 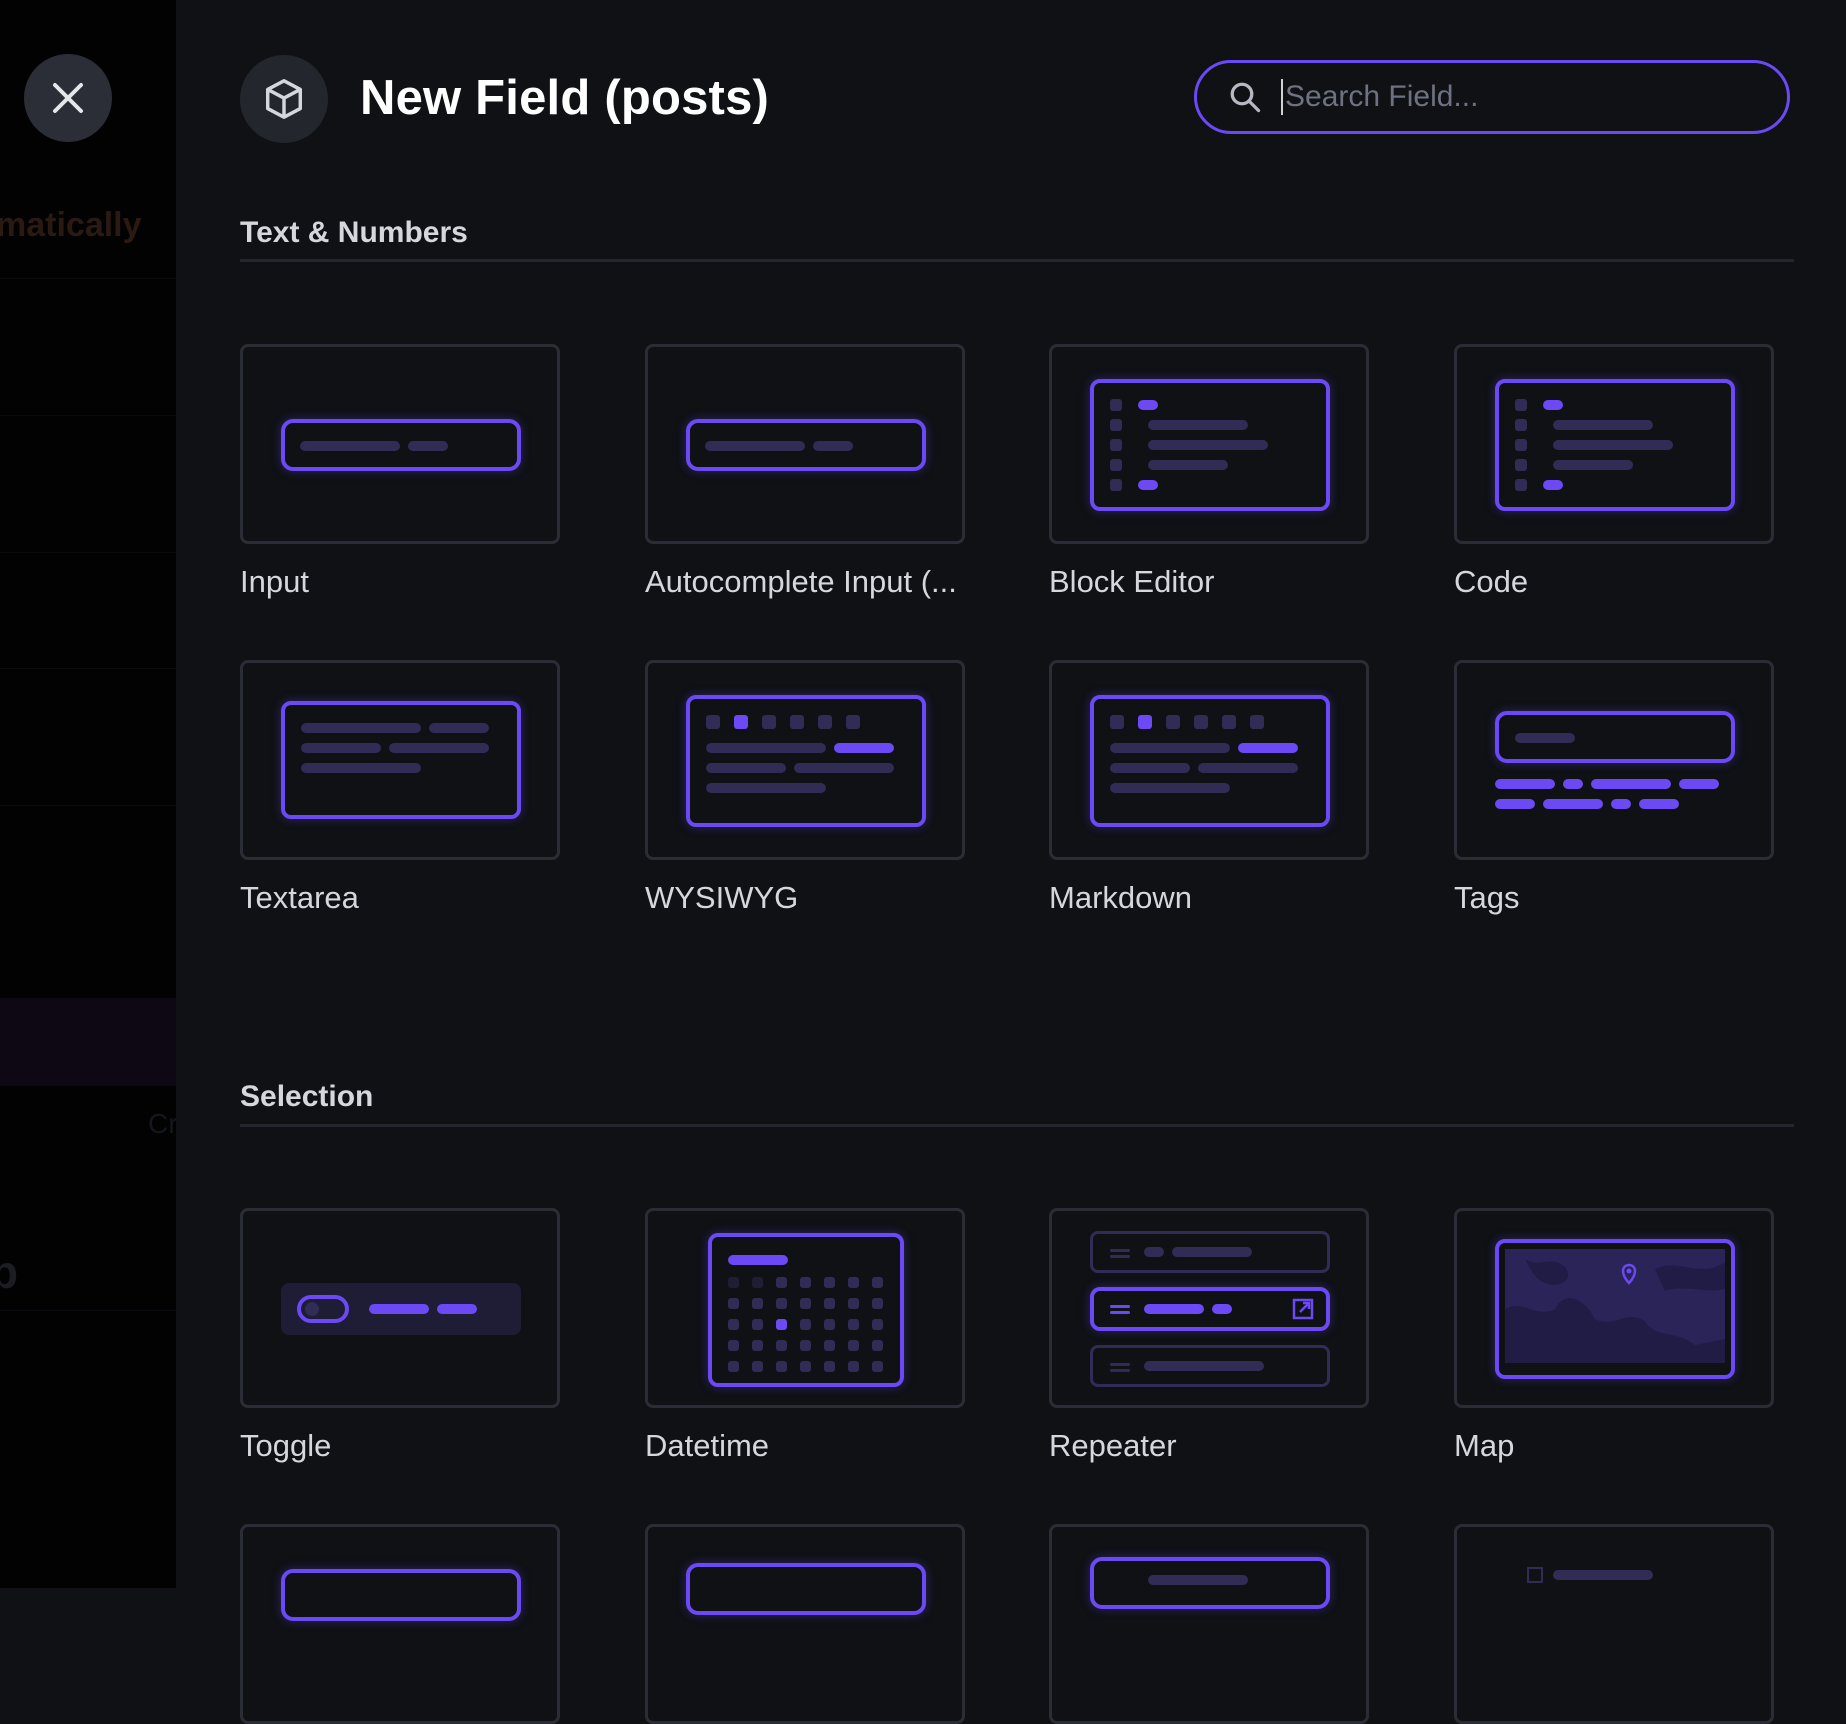 I want to click on search-field, so click(x=1492, y=97).